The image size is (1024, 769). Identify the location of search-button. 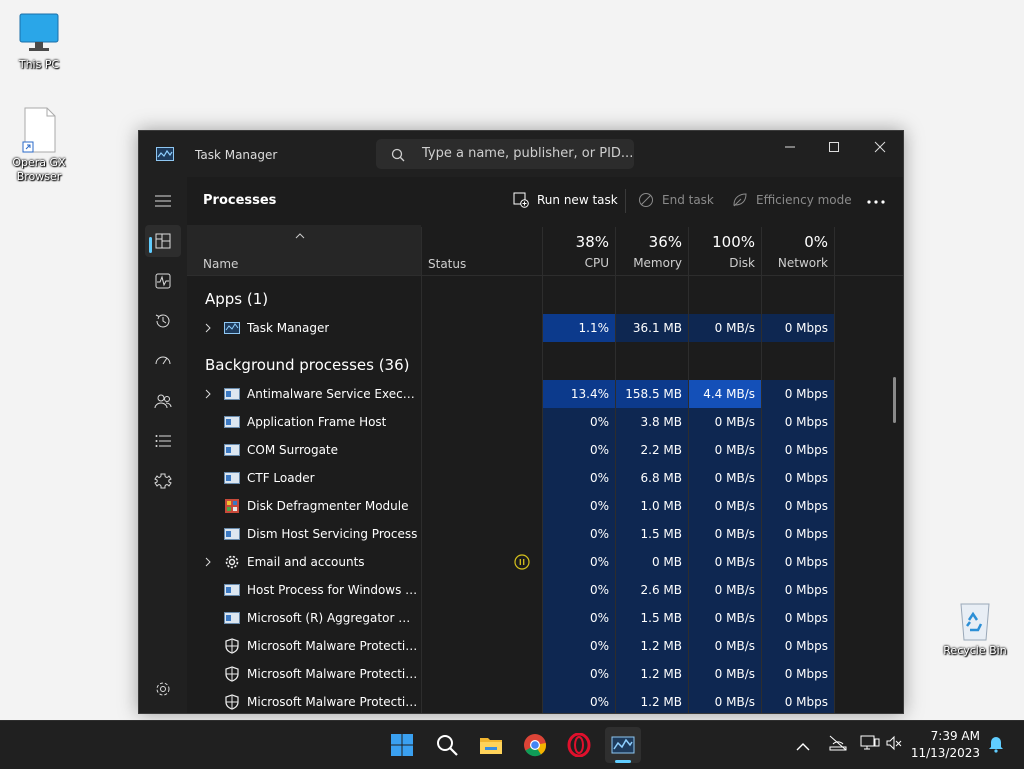
(447, 745).